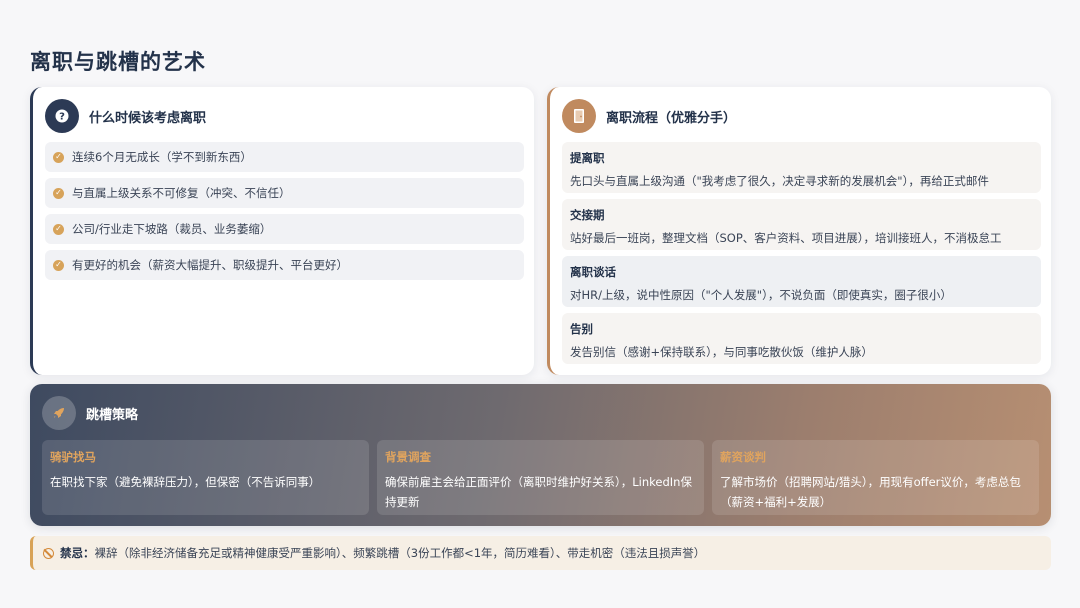 The image size is (1080, 608). I want to click on strategy-header: 跳槽策略, so click(90, 413).